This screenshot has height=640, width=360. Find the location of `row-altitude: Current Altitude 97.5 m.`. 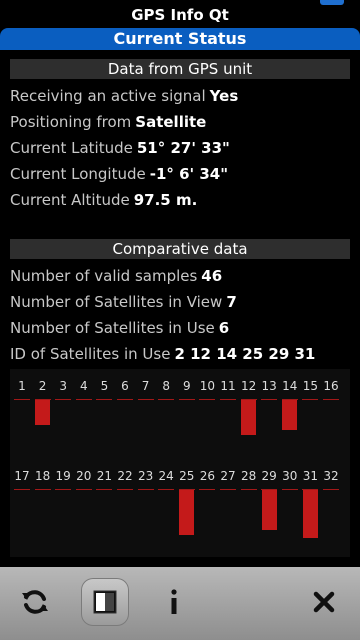

row-altitude: Current Altitude 97.5 m. is located at coordinates (103, 200).